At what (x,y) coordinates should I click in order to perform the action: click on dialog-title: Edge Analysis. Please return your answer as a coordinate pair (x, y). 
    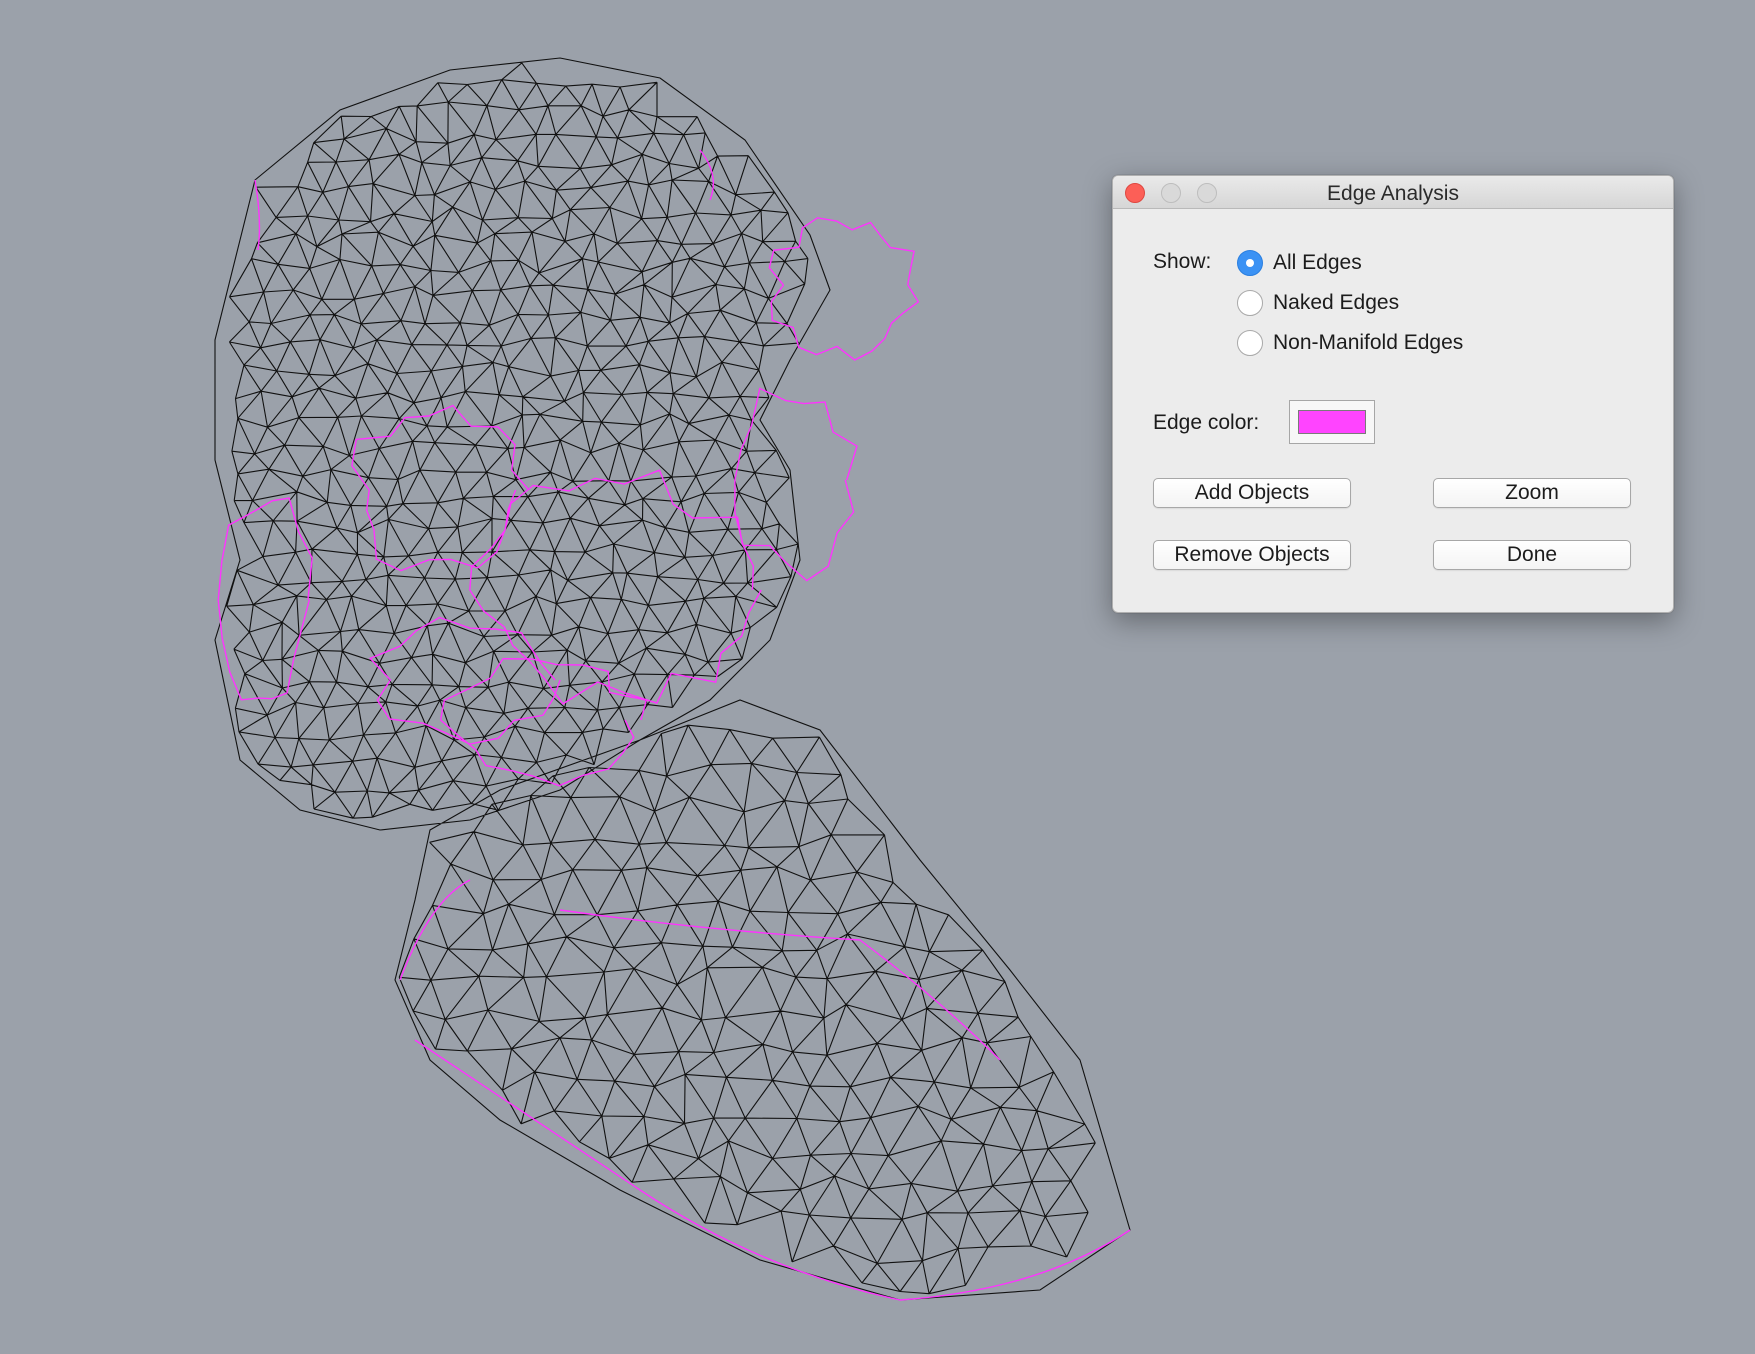
    Looking at the image, I should click on (1393, 193).